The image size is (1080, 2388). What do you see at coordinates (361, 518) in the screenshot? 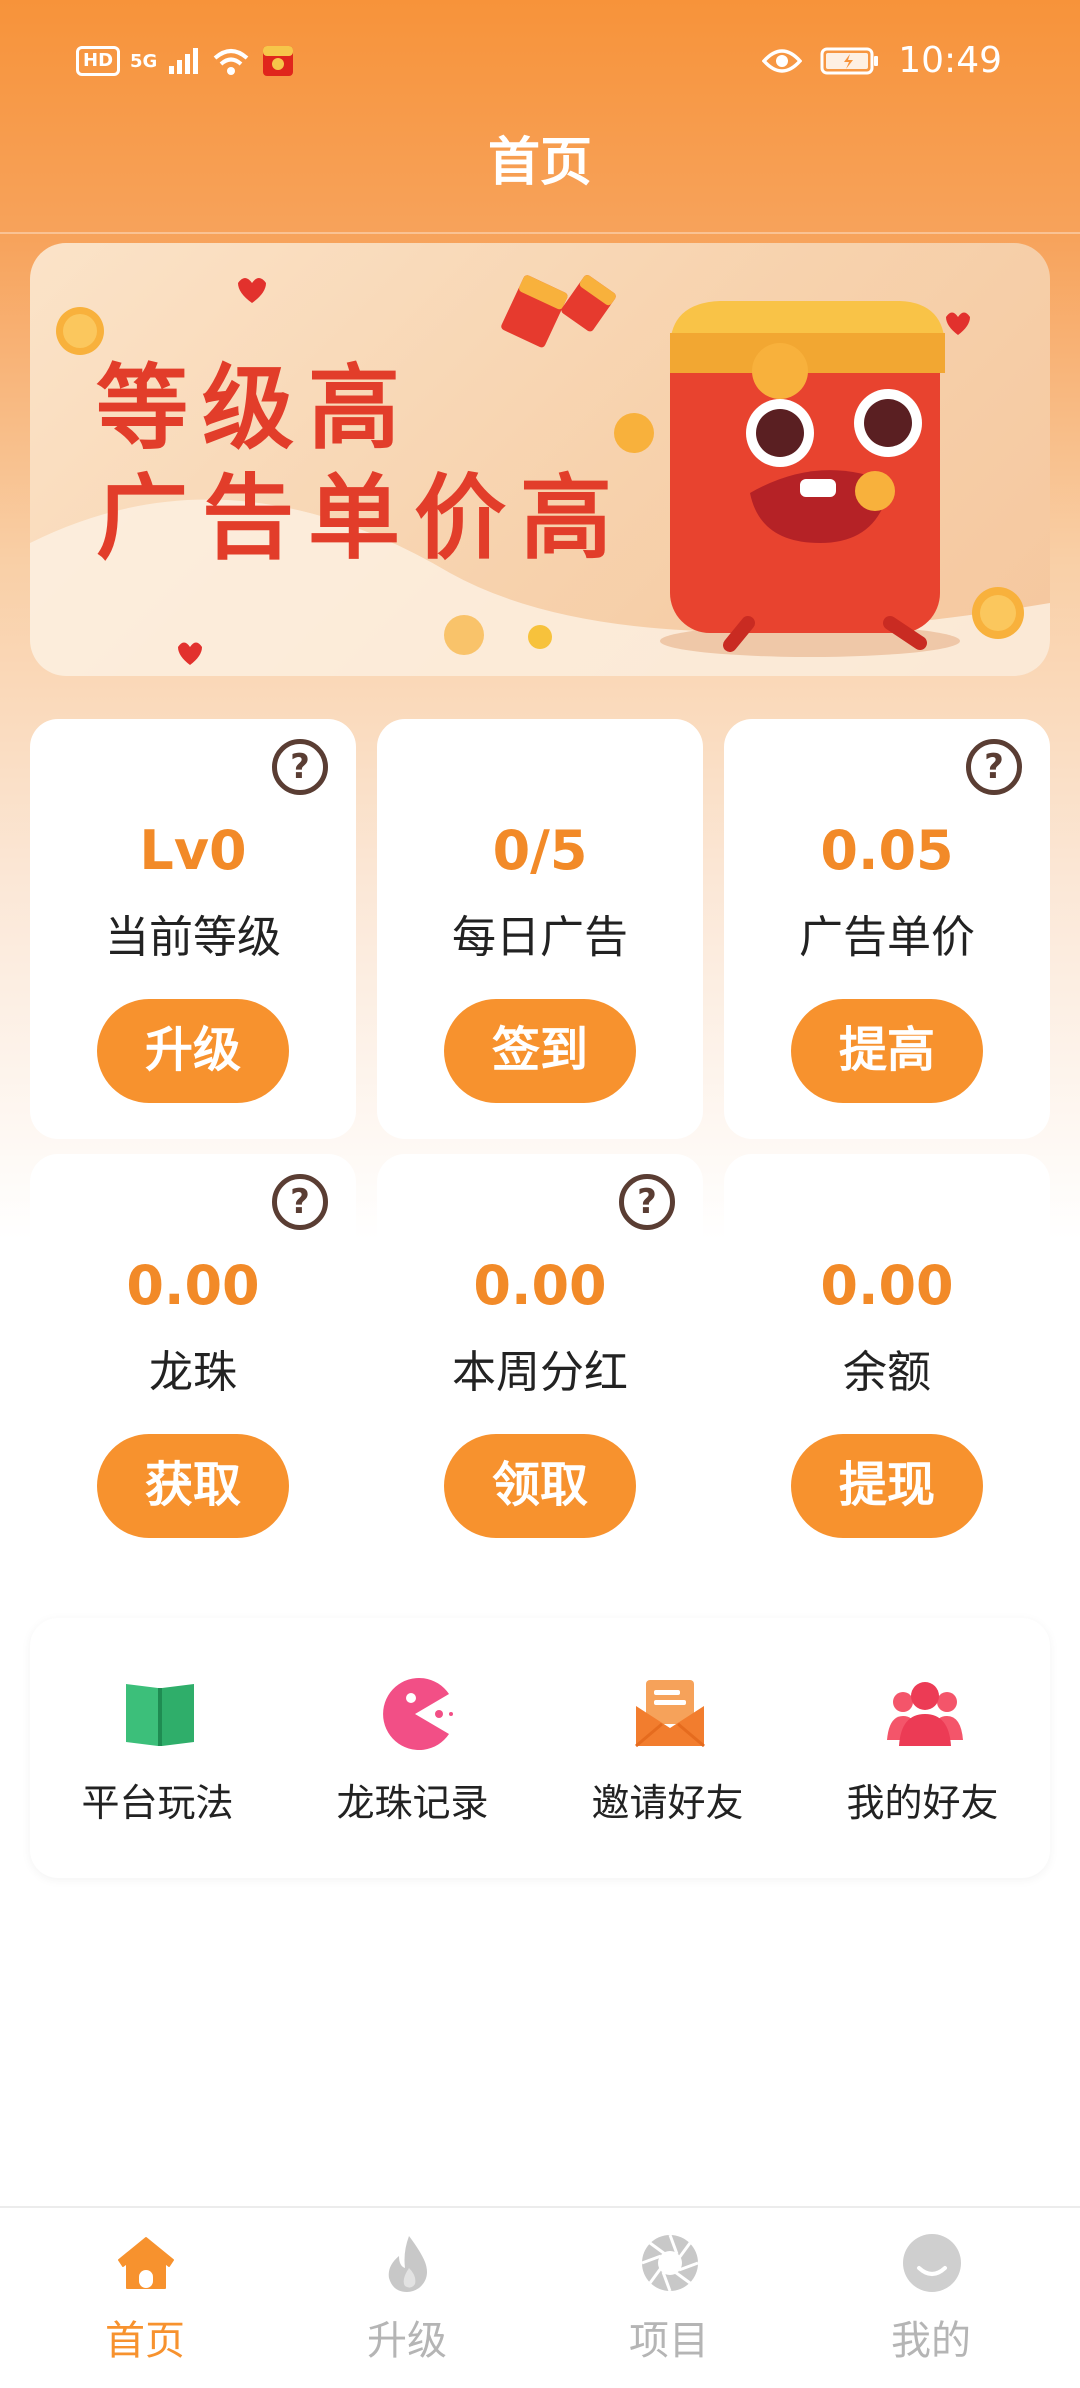
I see `banner-line-2: 广告单价高` at bounding box center [361, 518].